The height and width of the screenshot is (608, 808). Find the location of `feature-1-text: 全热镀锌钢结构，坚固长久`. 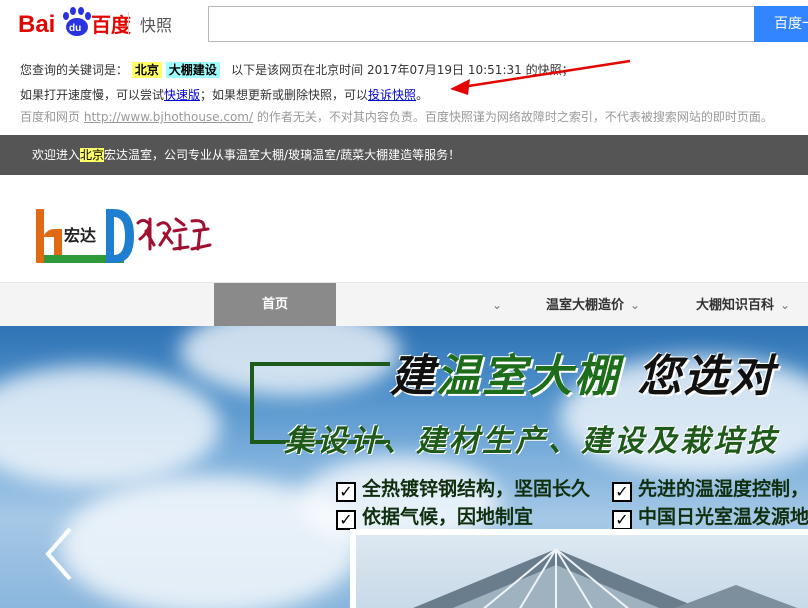

feature-1-text: 全热镀锌钢结构，坚固长久 is located at coordinates (476, 489).